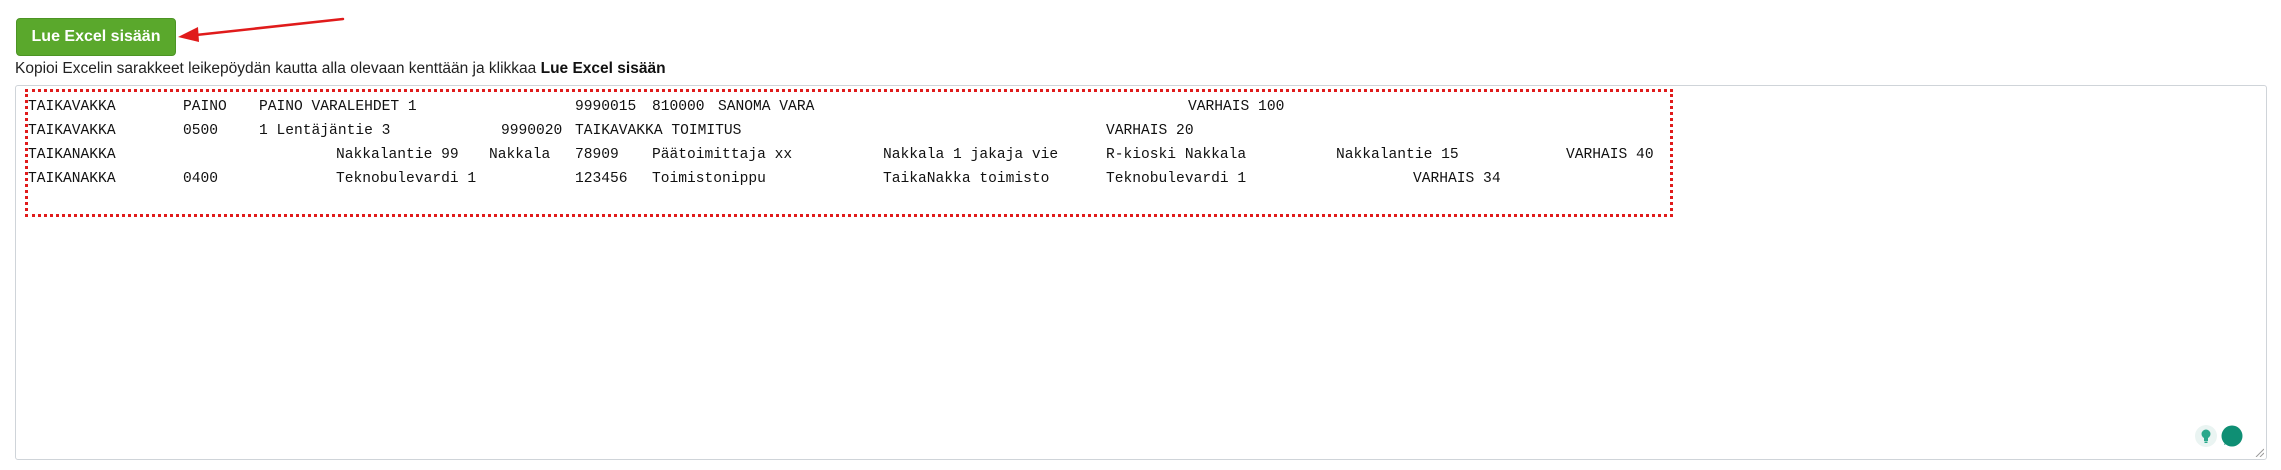 The image size is (2281, 470). What do you see at coordinates (532, 131) in the screenshot?
I see `cell: 9990020` at bounding box center [532, 131].